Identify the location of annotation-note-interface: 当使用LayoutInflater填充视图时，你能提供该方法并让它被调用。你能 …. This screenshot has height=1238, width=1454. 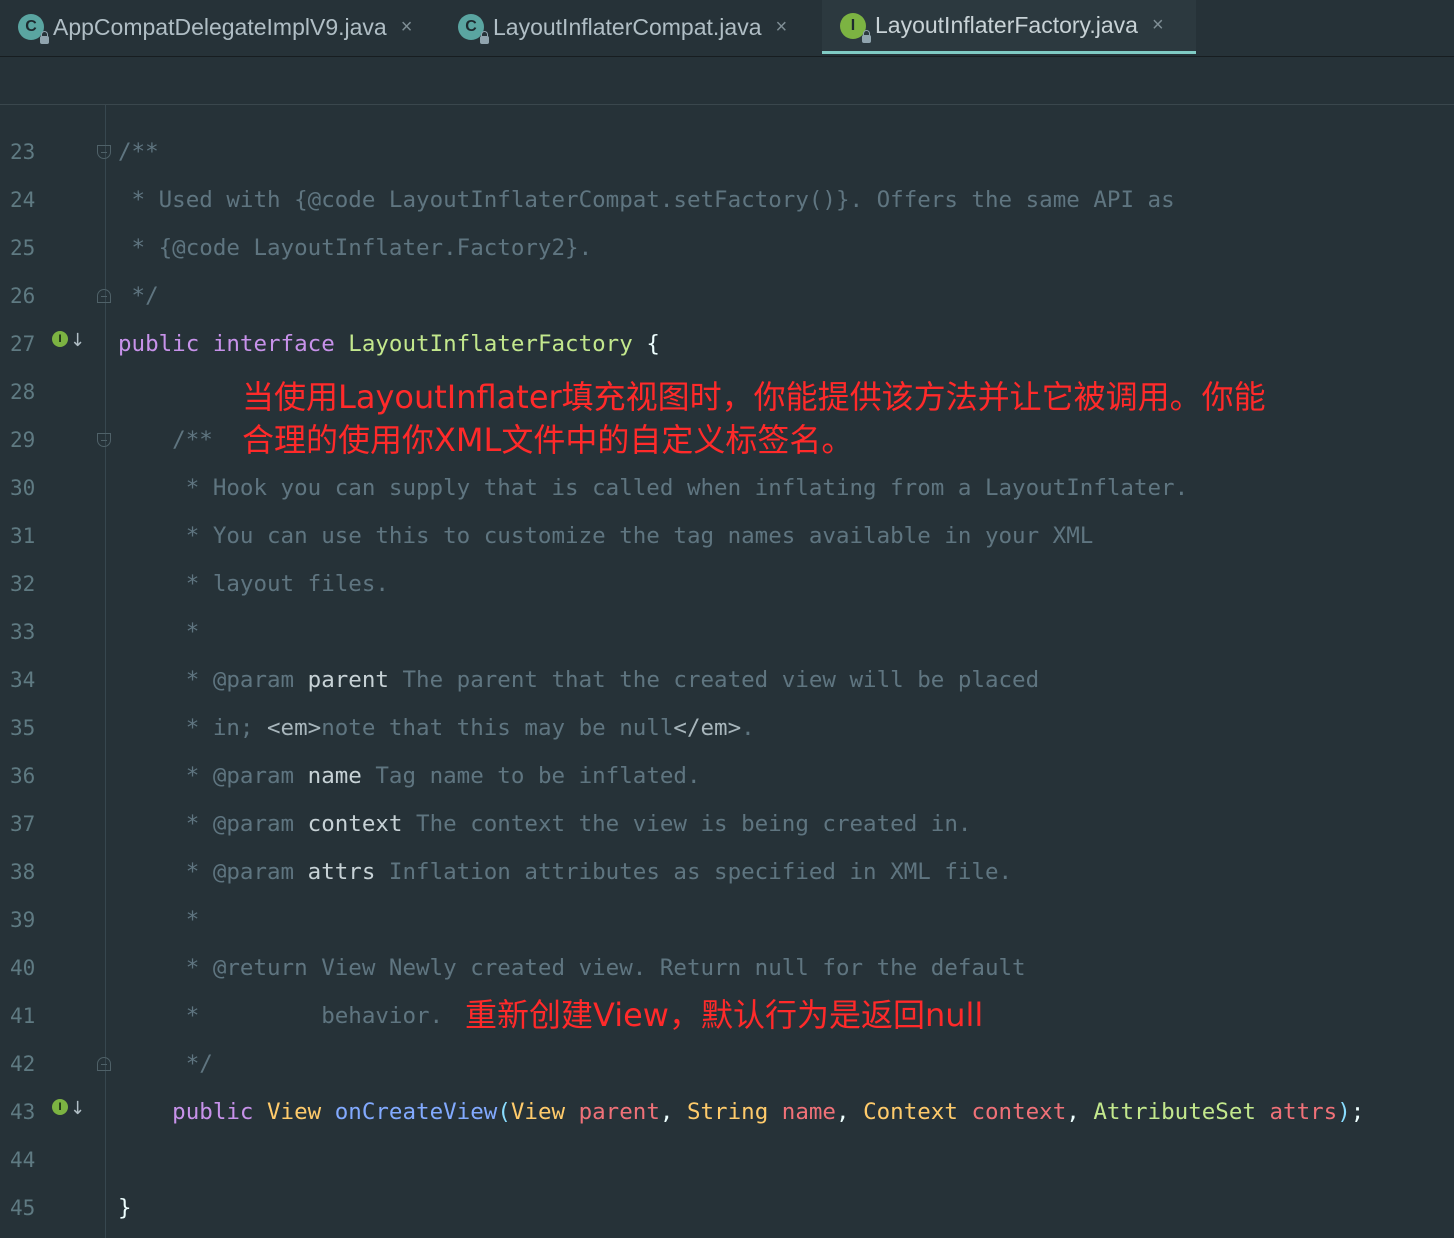
(754, 418).